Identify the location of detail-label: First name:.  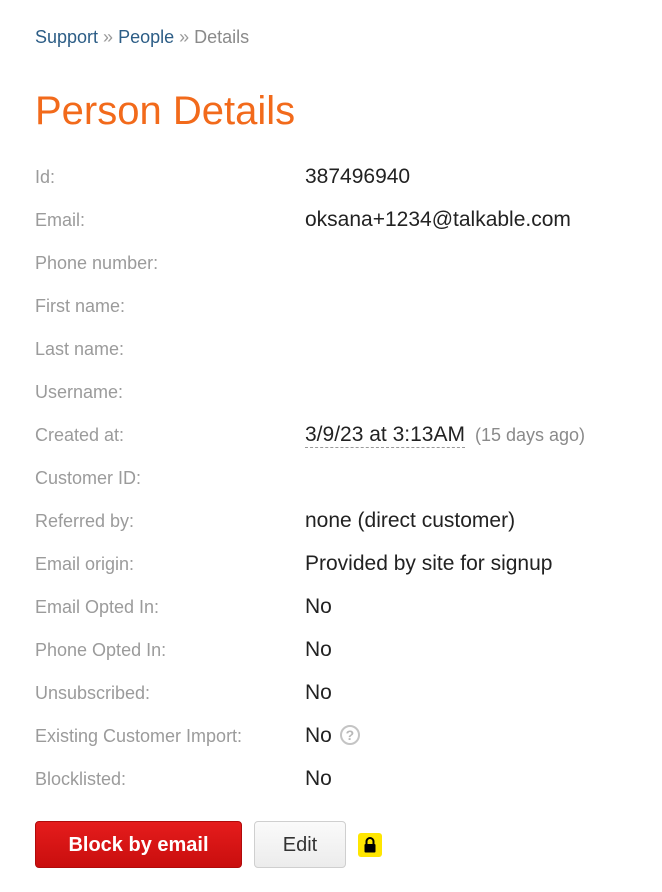
(80, 306).